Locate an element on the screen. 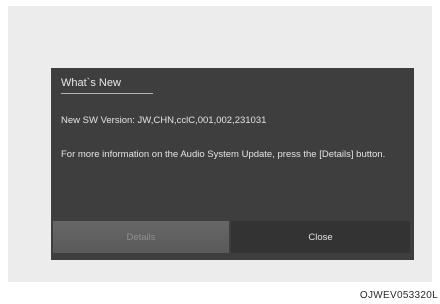  close-button: Close is located at coordinates (320, 237).